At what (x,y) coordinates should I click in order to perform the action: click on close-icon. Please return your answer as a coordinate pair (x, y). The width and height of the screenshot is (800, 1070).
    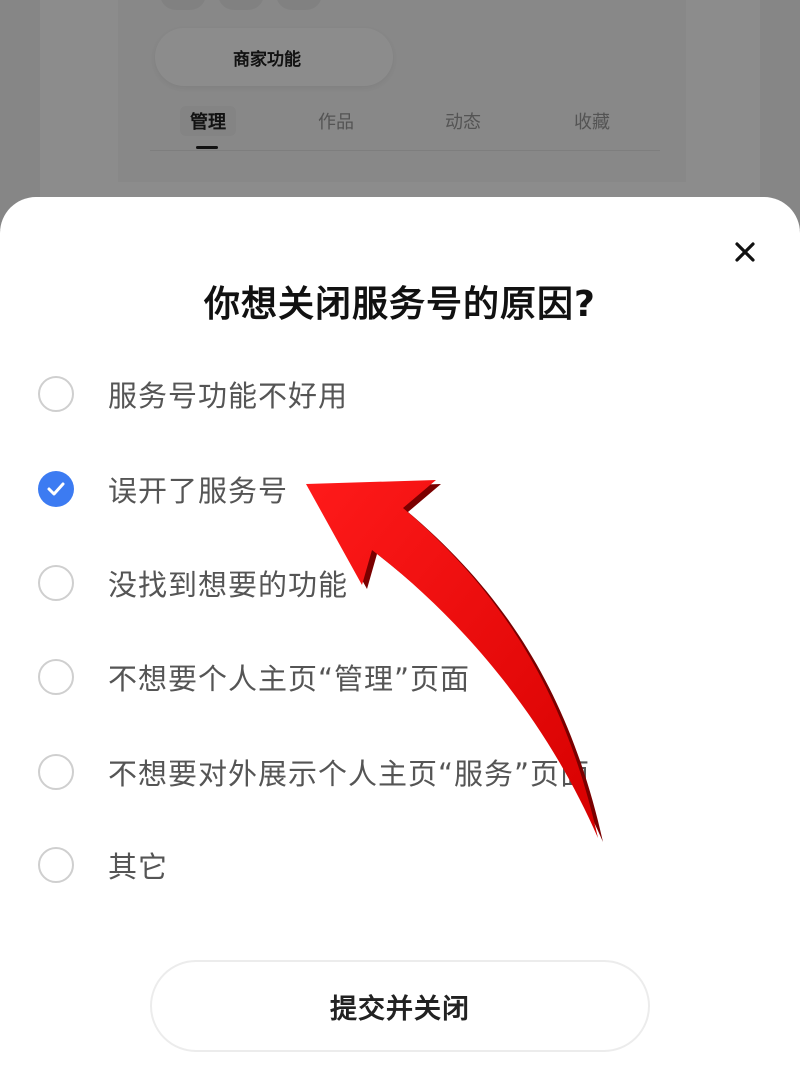
    Looking at the image, I should click on (745, 252).